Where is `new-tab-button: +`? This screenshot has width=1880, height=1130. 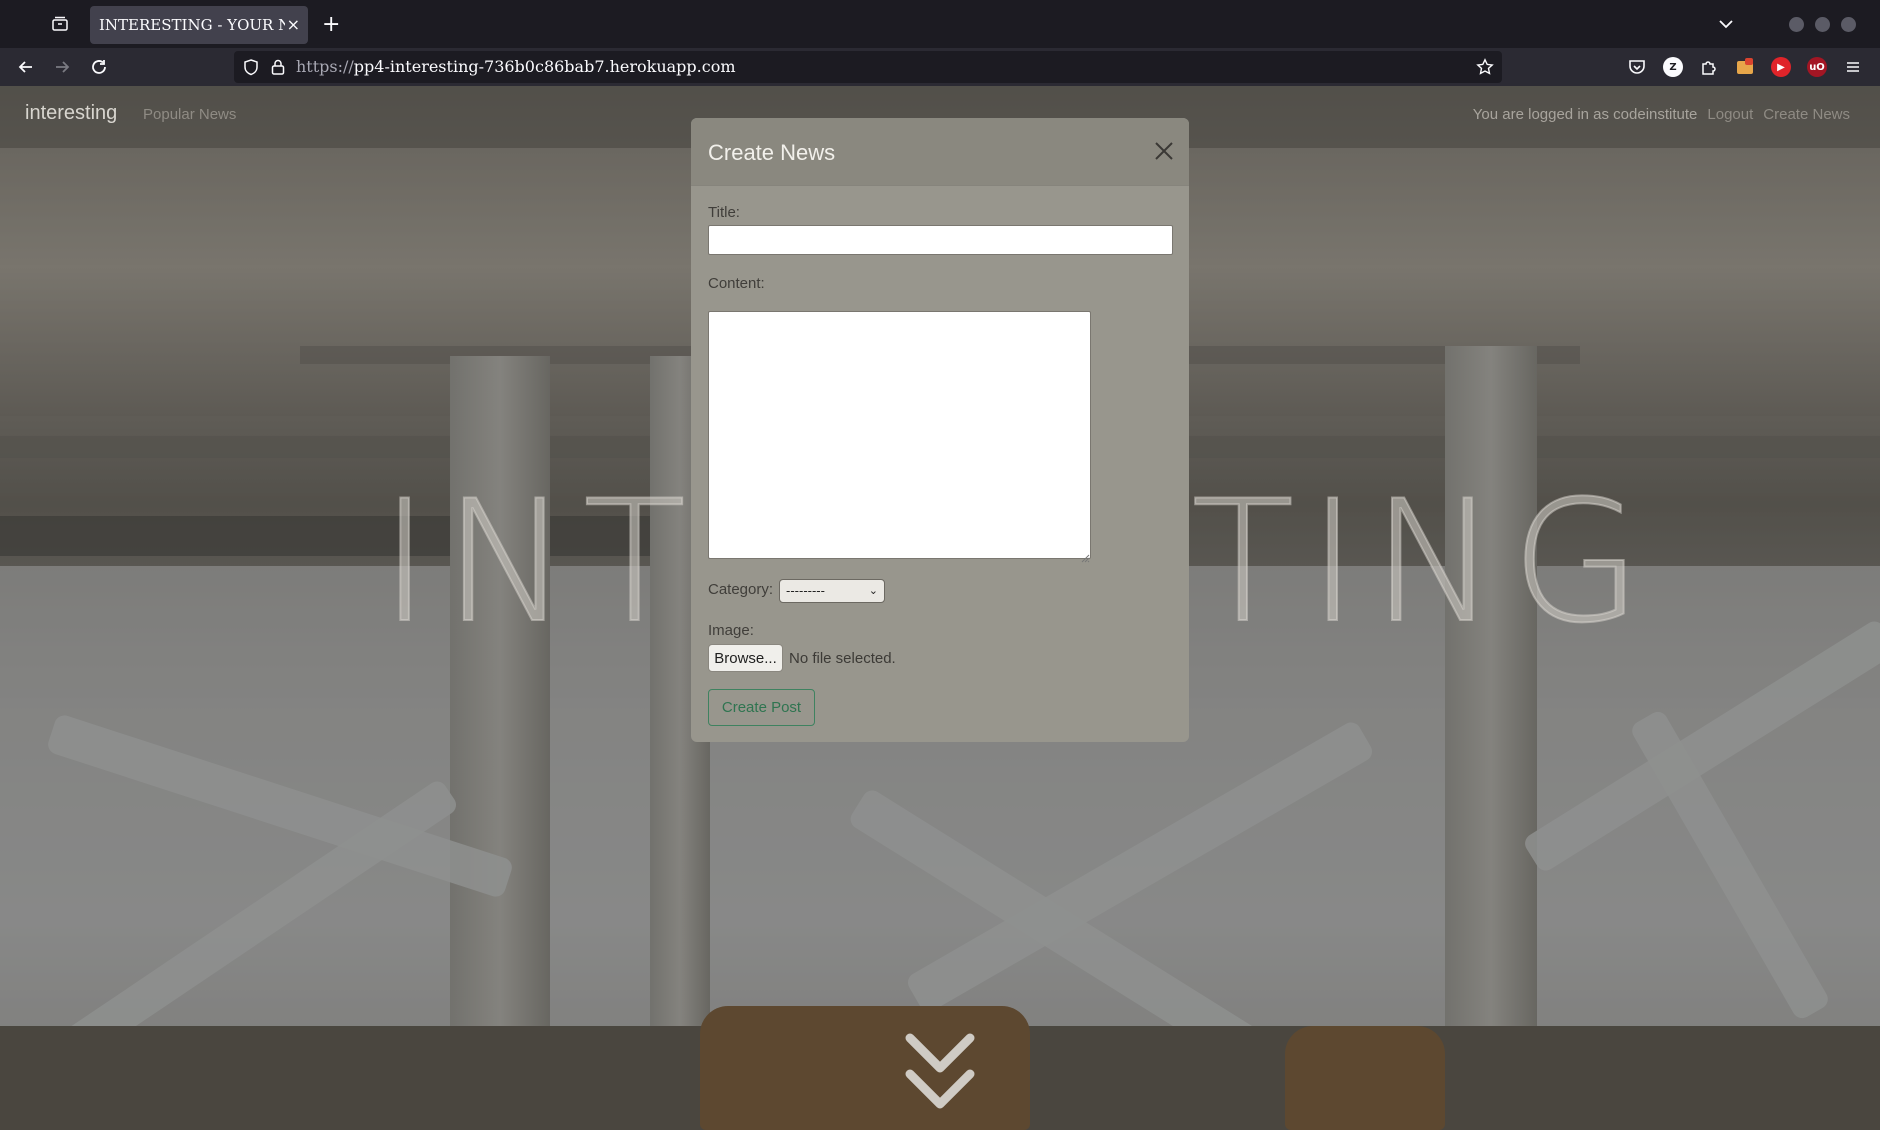
new-tab-button: + is located at coordinates (331, 24).